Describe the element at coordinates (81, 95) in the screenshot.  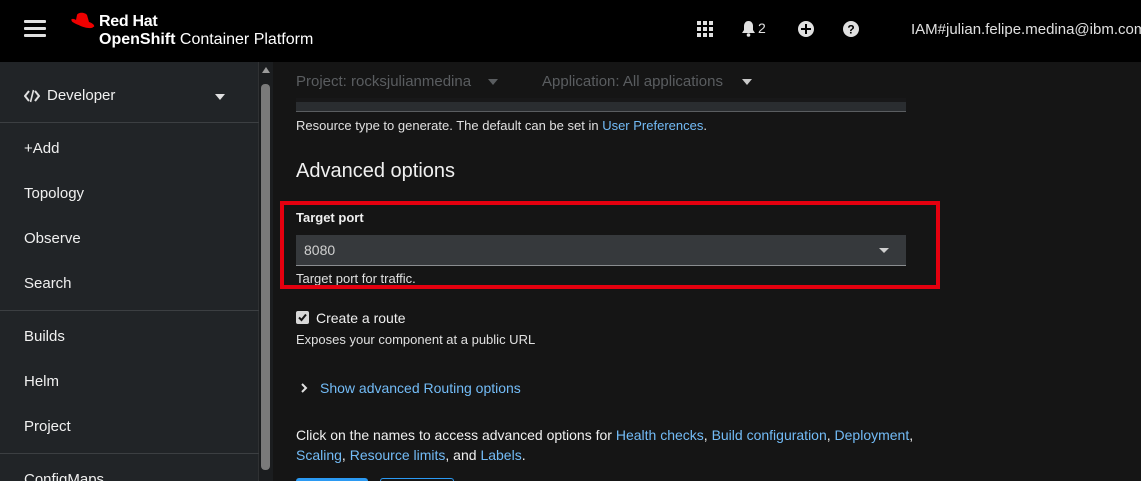
I see `perspective-label: Developer` at that location.